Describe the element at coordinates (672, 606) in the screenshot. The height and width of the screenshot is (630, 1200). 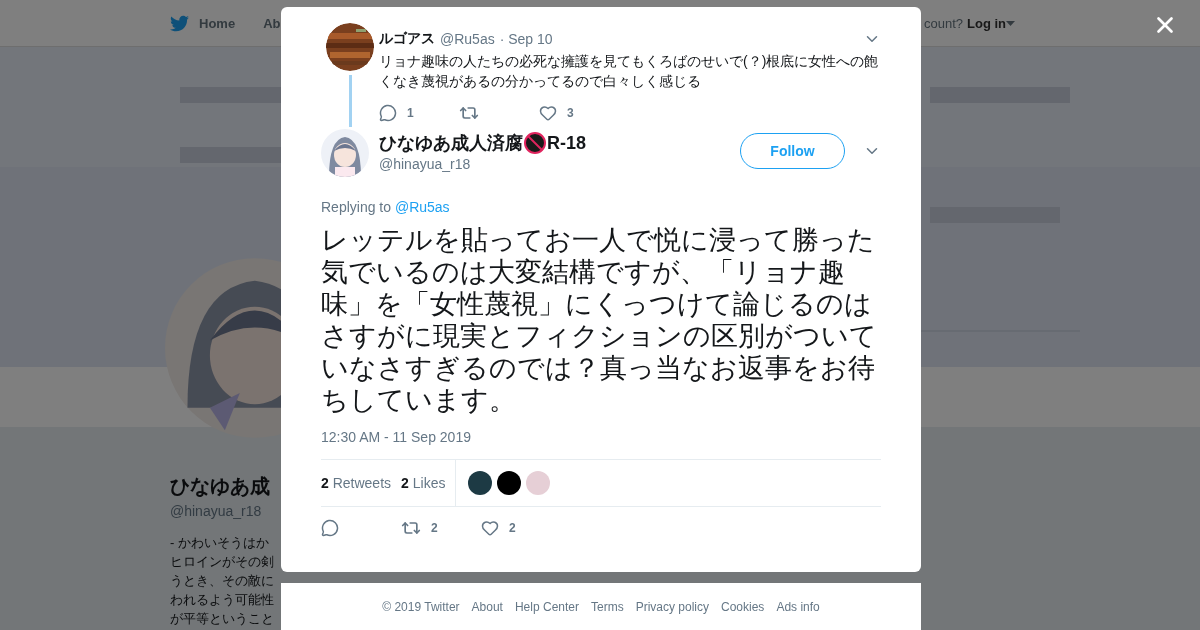
I see `footer-link: Privacy policy` at that location.